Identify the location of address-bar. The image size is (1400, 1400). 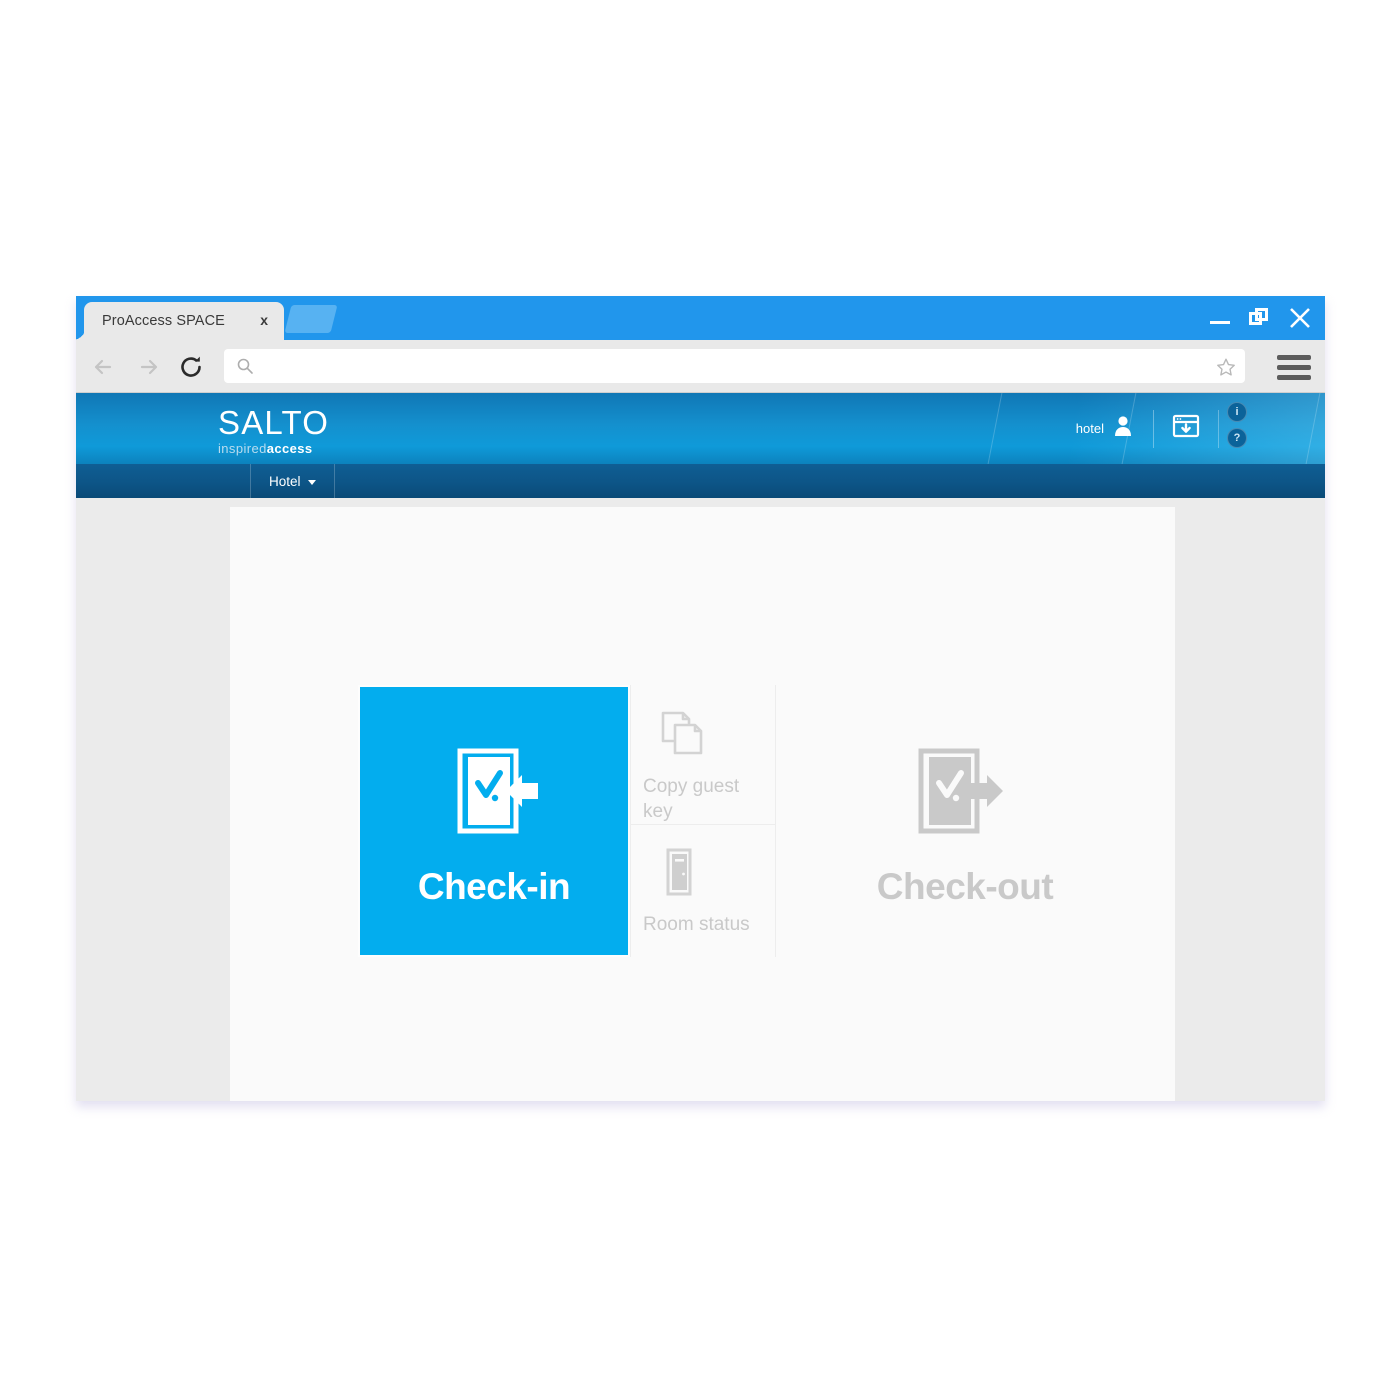
(734, 366).